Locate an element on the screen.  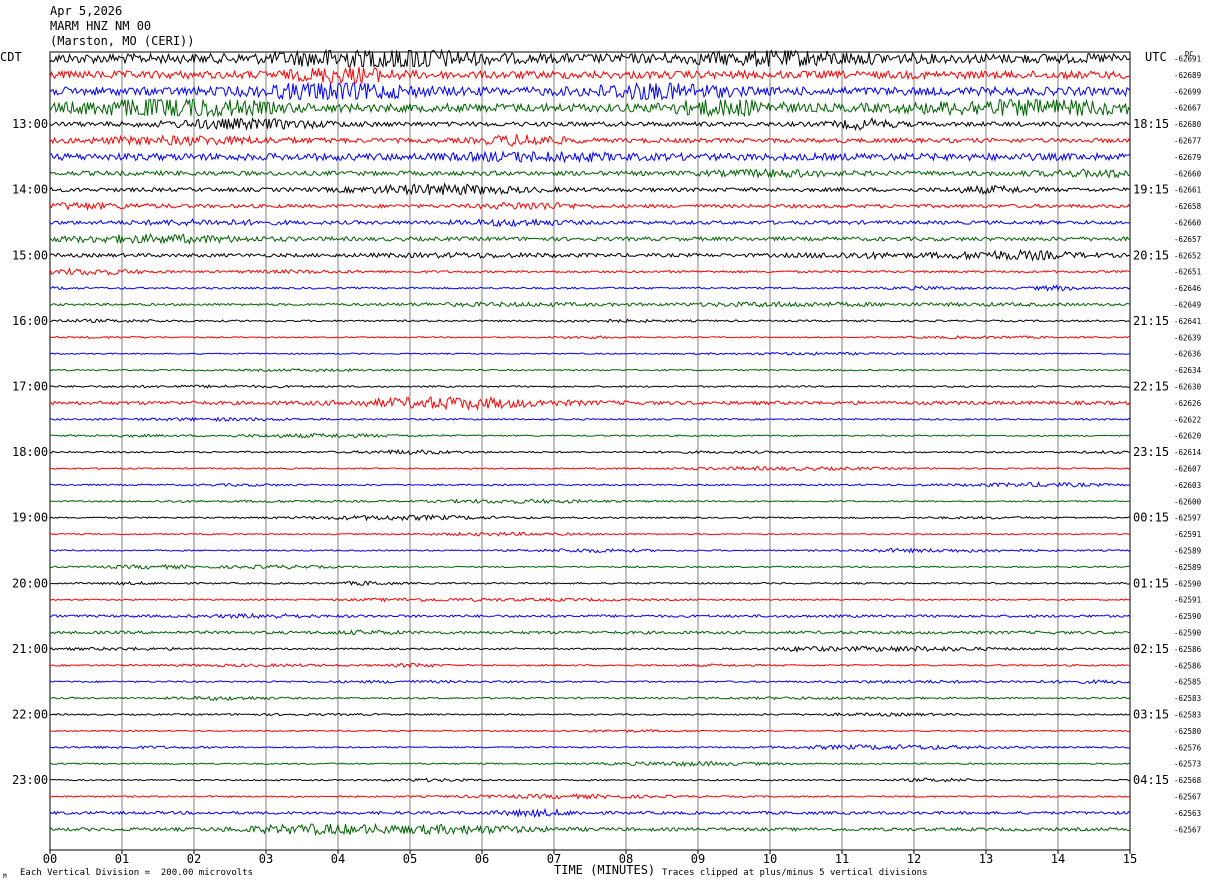
x-tick-label: 15 is located at coordinates (1130, 859).